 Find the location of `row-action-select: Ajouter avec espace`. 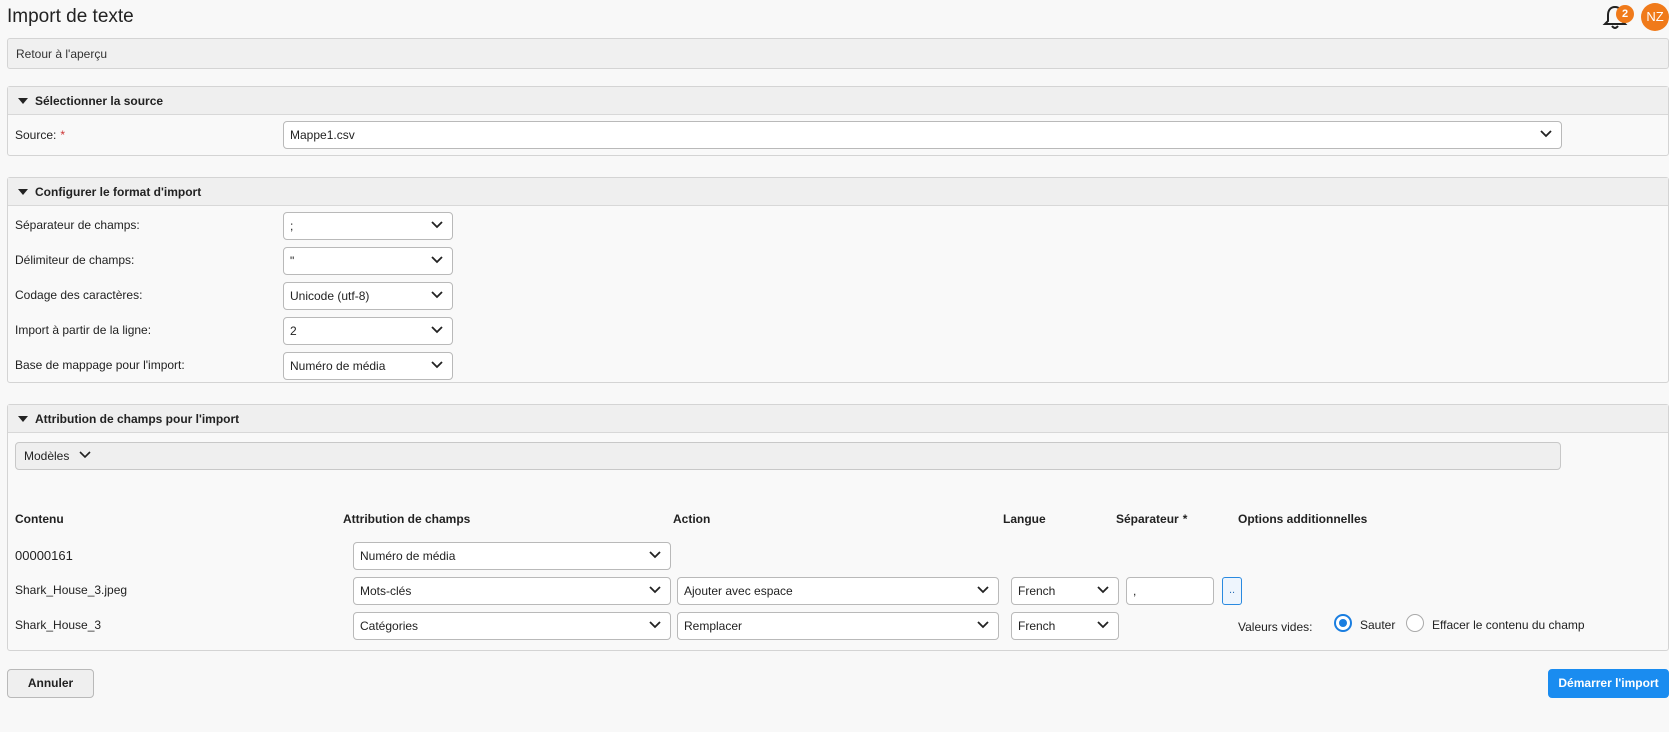

row-action-select: Ajouter avec espace is located at coordinates (838, 591).